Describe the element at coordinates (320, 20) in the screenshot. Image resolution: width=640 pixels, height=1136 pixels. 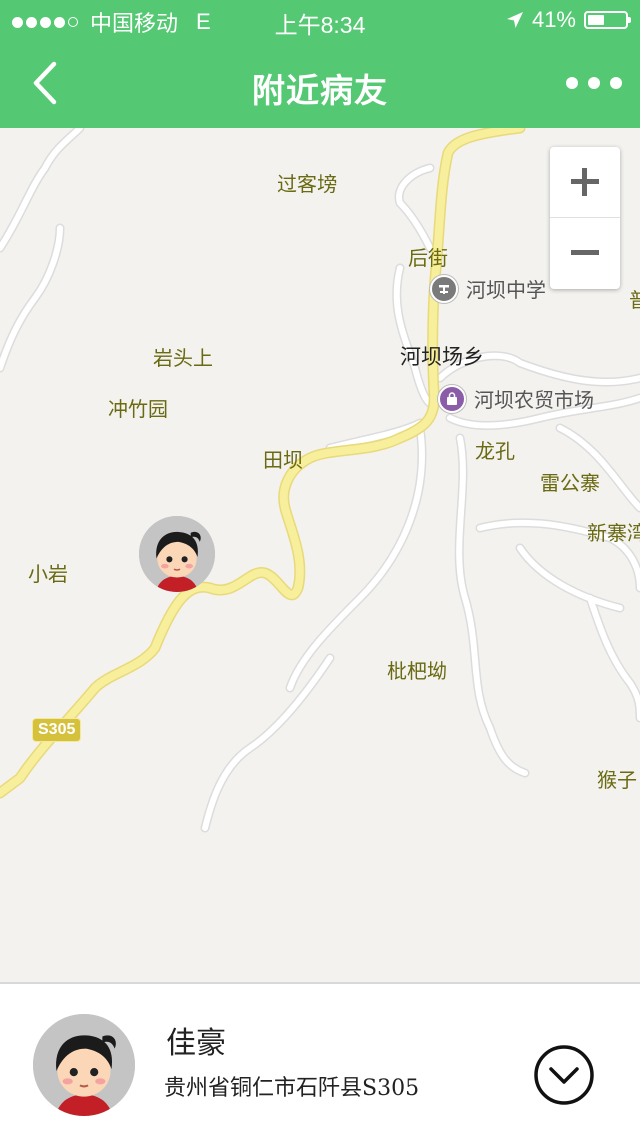
I see `status-bar: 中国移动 E 上午8:34 41%` at that location.